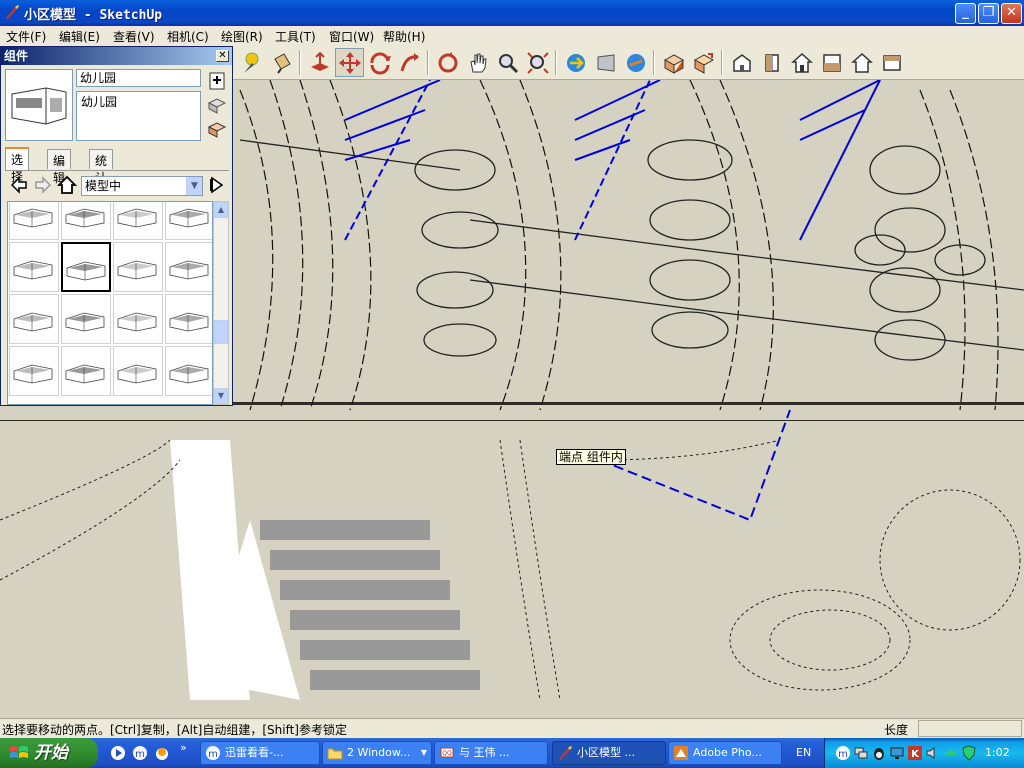 Image resolution: width=1024 pixels, height=768 pixels. I want to click on google-earth-tool, so click(635, 62).